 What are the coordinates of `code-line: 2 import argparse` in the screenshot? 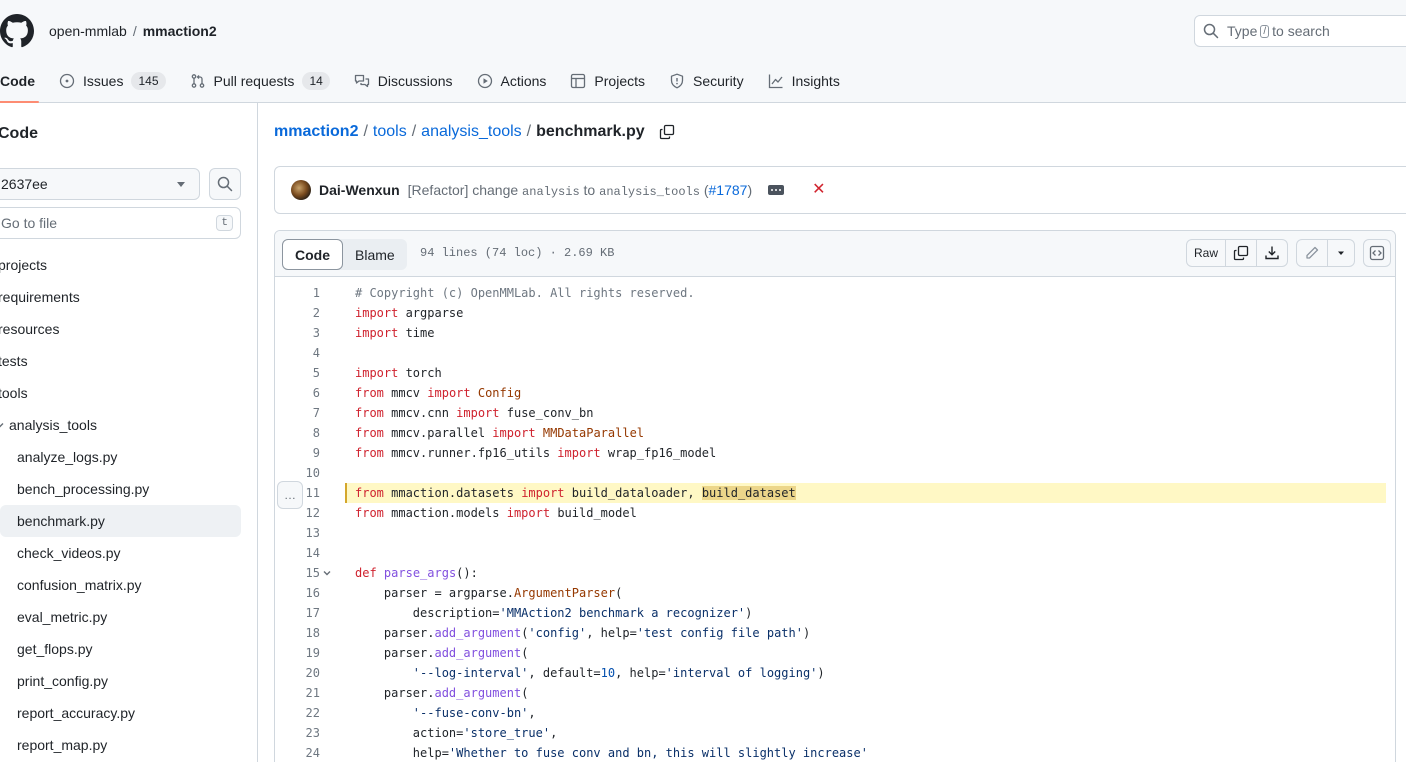 It's located at (835, 313).